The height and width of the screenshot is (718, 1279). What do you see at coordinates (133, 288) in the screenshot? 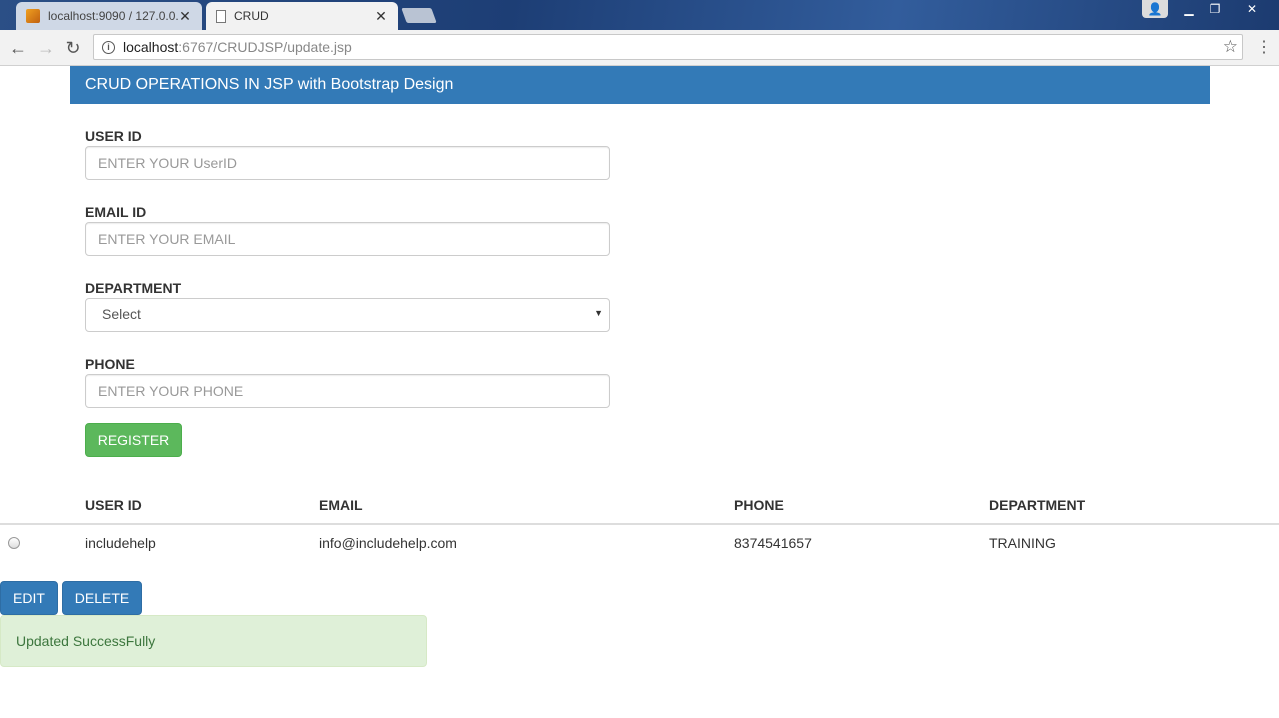
I see `department-label: DEPARTMENT` at bounding box center [133, 288].